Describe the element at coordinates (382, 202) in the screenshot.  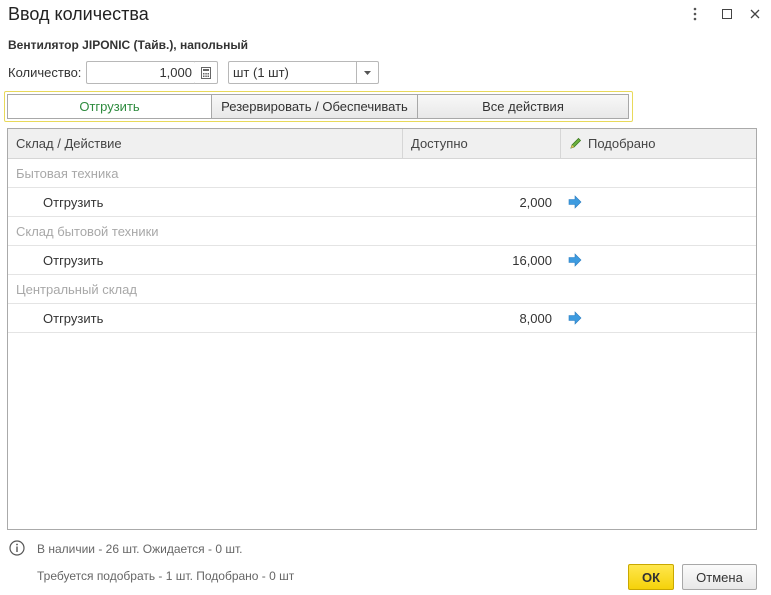
I see `table-row: Отгрузить 2,000` at that location.